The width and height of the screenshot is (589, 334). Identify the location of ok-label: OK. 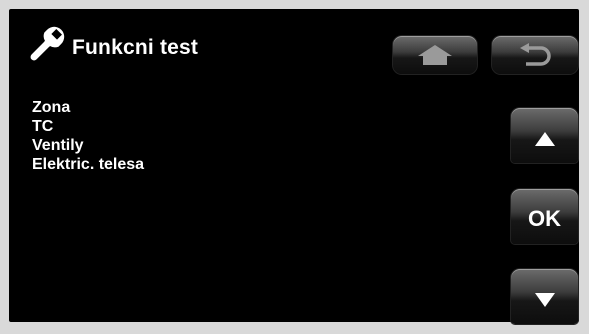
(544, 218).